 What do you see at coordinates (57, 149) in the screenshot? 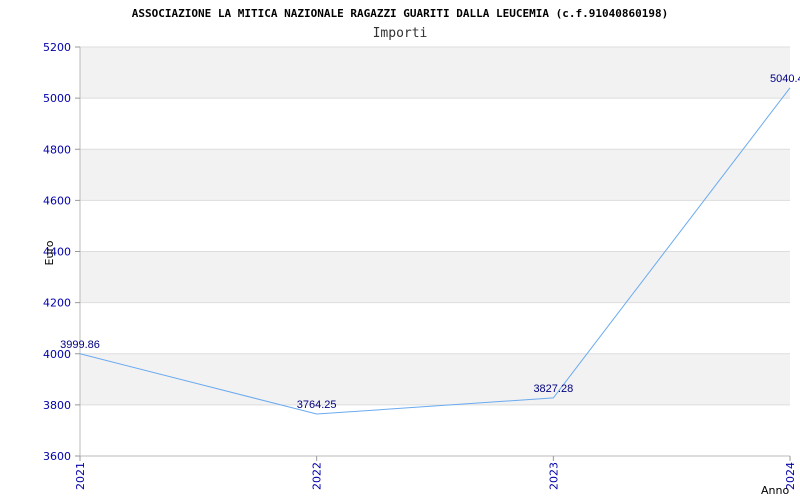
I see `y-tick-label: 4800` at bounding box center [57, 149].